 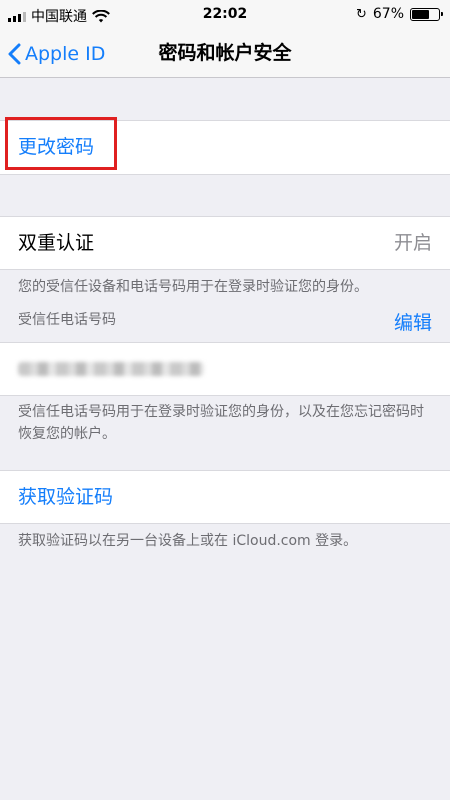 What do you see at coordinates (221, 423) in the screenshot?
I see `trusted-phone-footnote: 受信任电话号码用于在登录时验证您的身份，以及在您忘记密码时恢复您的帐户。` at bounding box center [221, 423].